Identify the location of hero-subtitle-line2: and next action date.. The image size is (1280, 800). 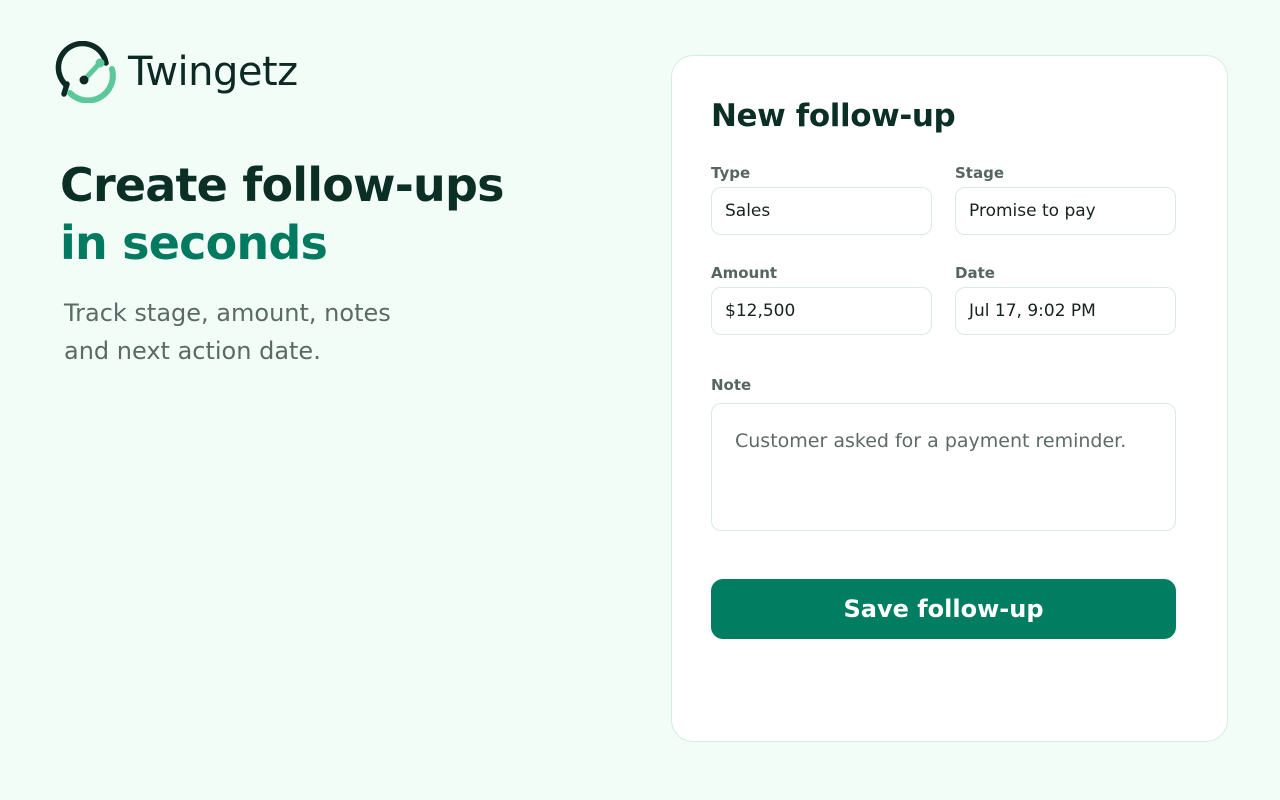
(192, 351).